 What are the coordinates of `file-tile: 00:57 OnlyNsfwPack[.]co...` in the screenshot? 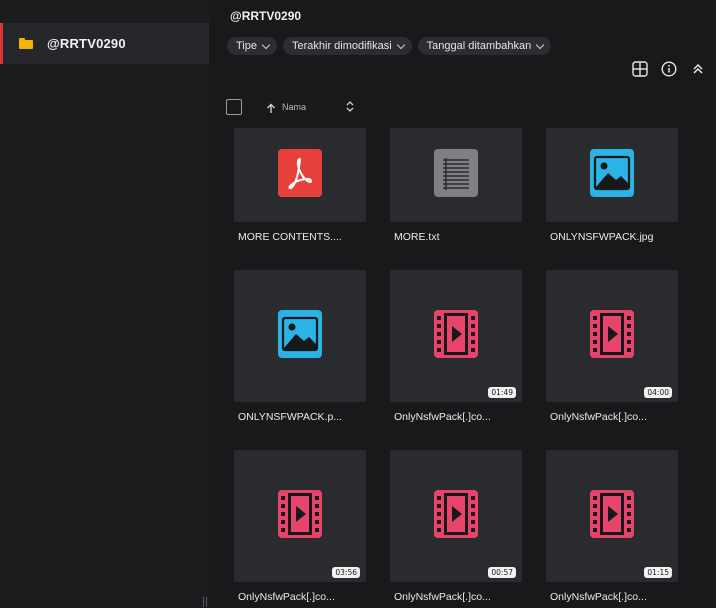 It's located at (456, 526).